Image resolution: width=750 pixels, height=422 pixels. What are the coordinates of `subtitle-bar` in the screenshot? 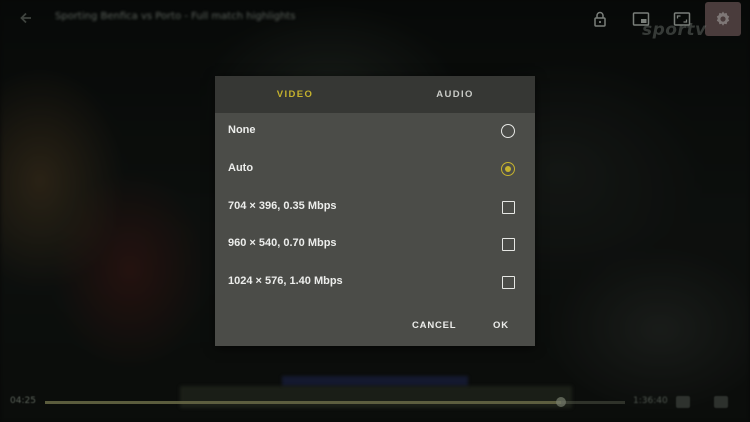 It's located at (376, 397).